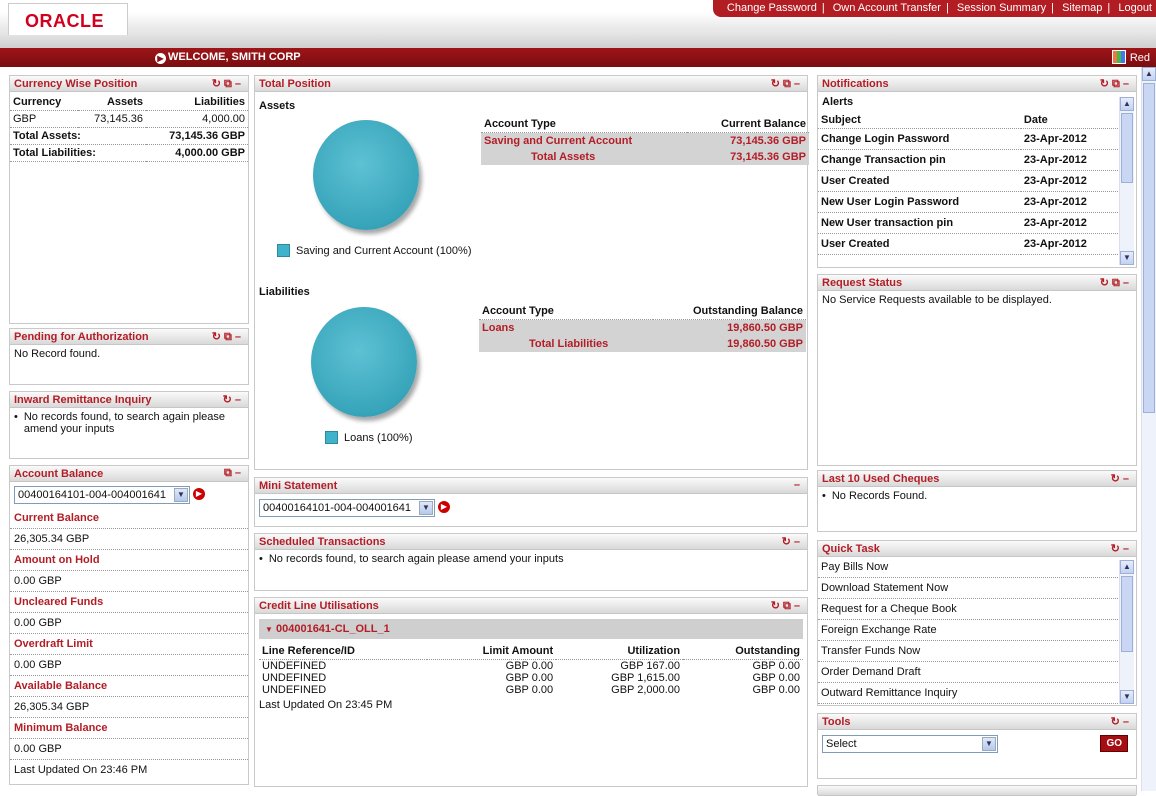  I want to click on empty-message: No Record found., so click(57, 354).